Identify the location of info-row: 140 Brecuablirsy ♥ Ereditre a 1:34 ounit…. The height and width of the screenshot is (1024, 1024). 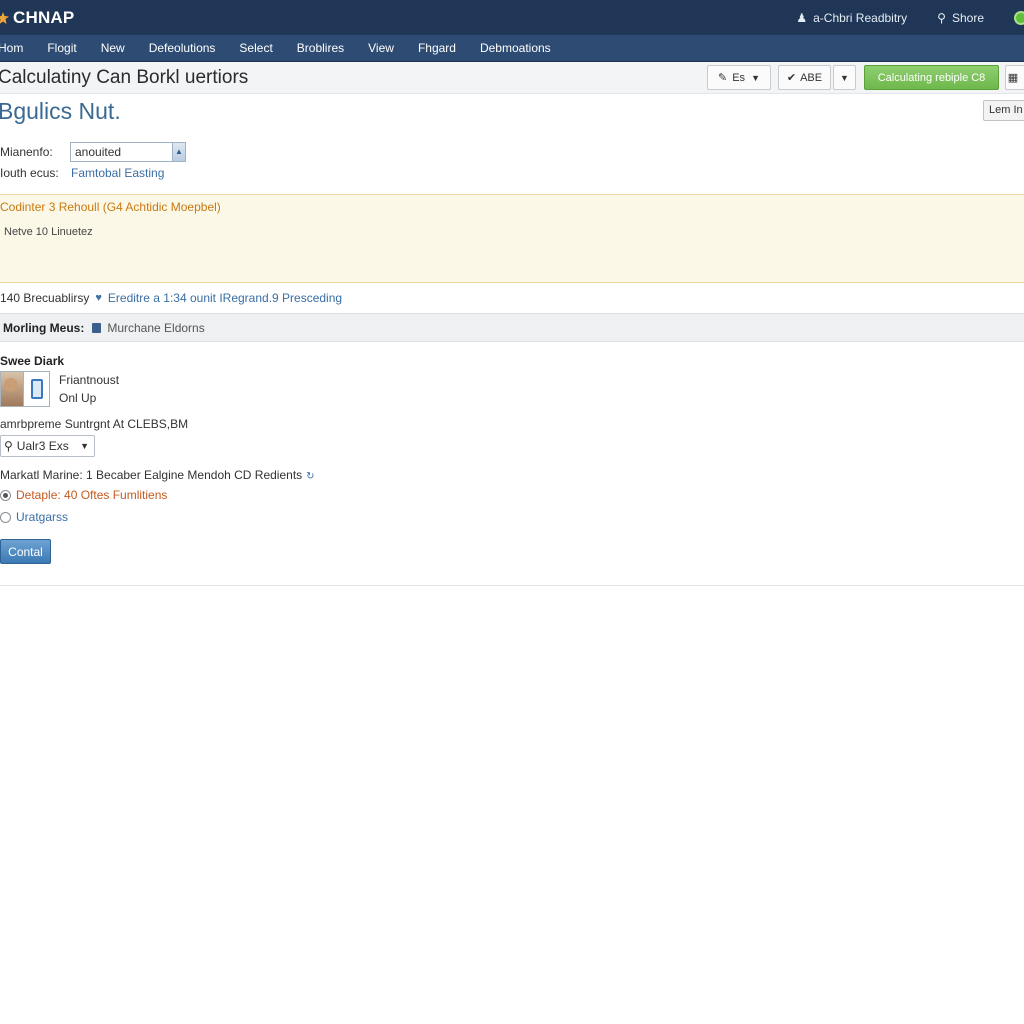
(171, 298).